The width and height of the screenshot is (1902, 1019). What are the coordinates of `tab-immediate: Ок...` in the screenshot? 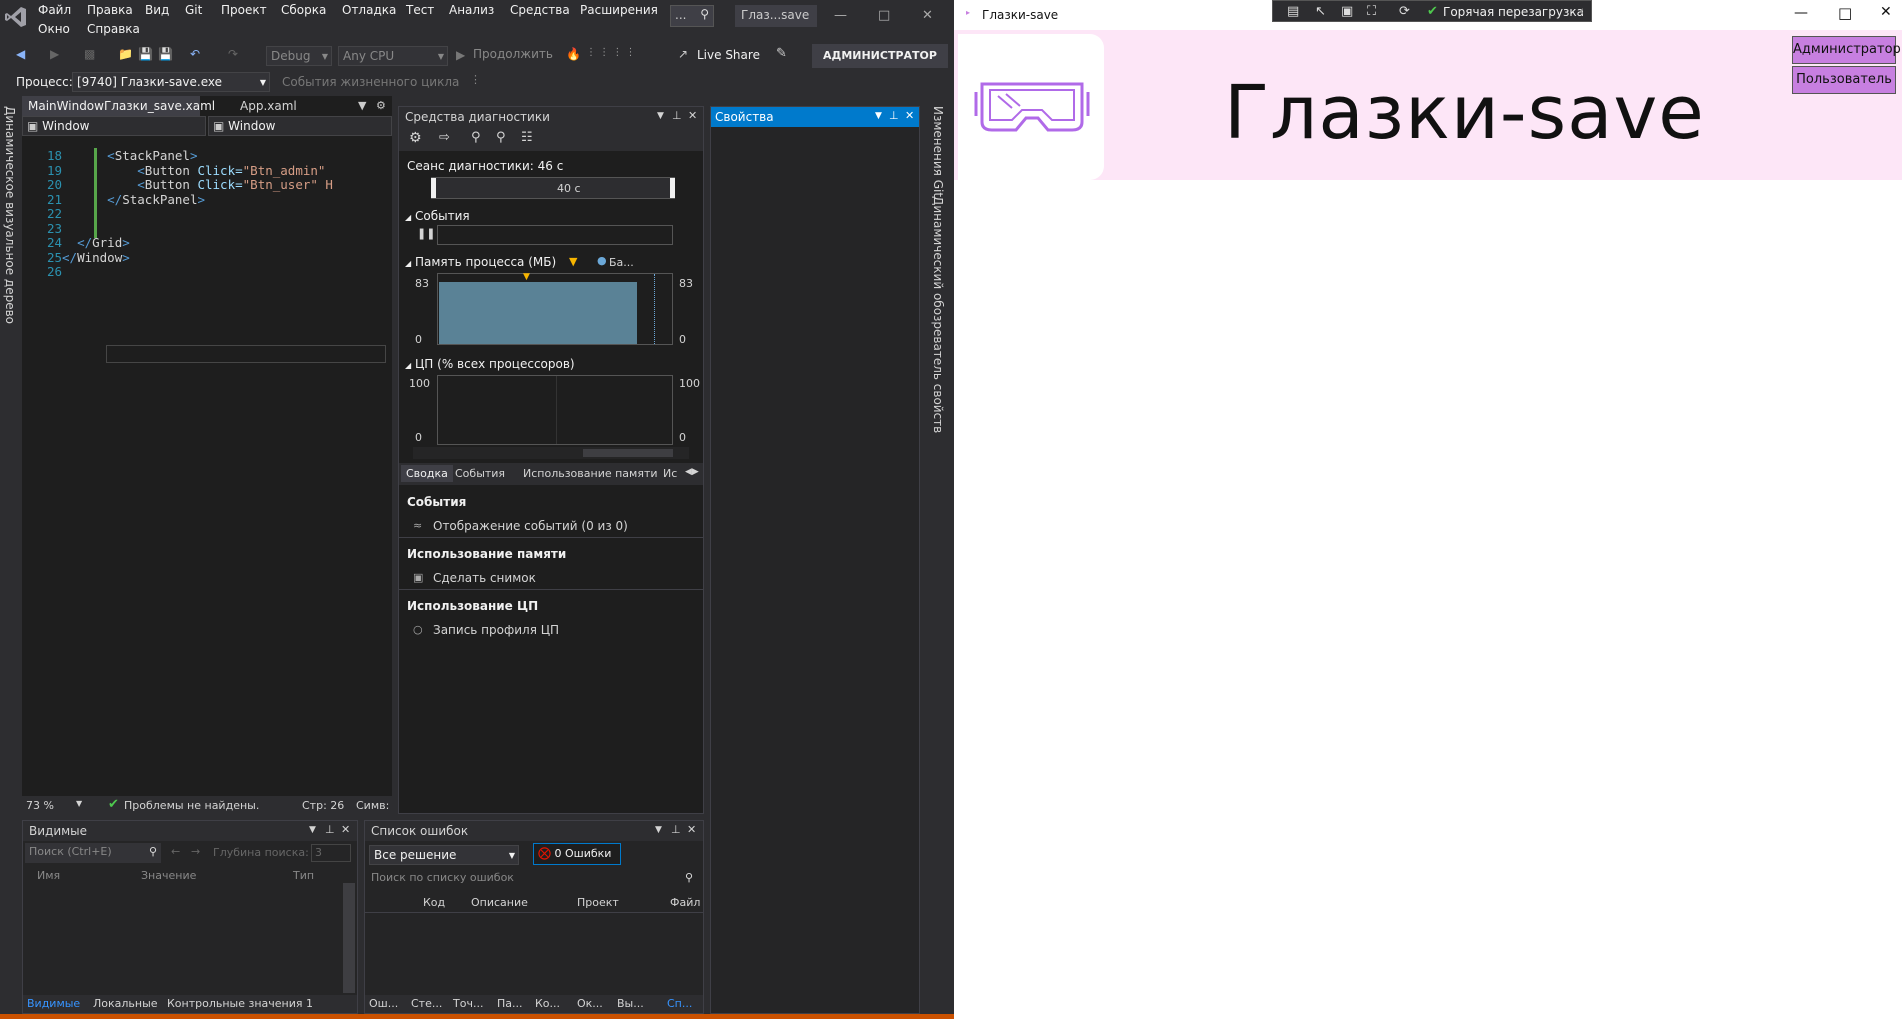 It's located at (590, 1003).